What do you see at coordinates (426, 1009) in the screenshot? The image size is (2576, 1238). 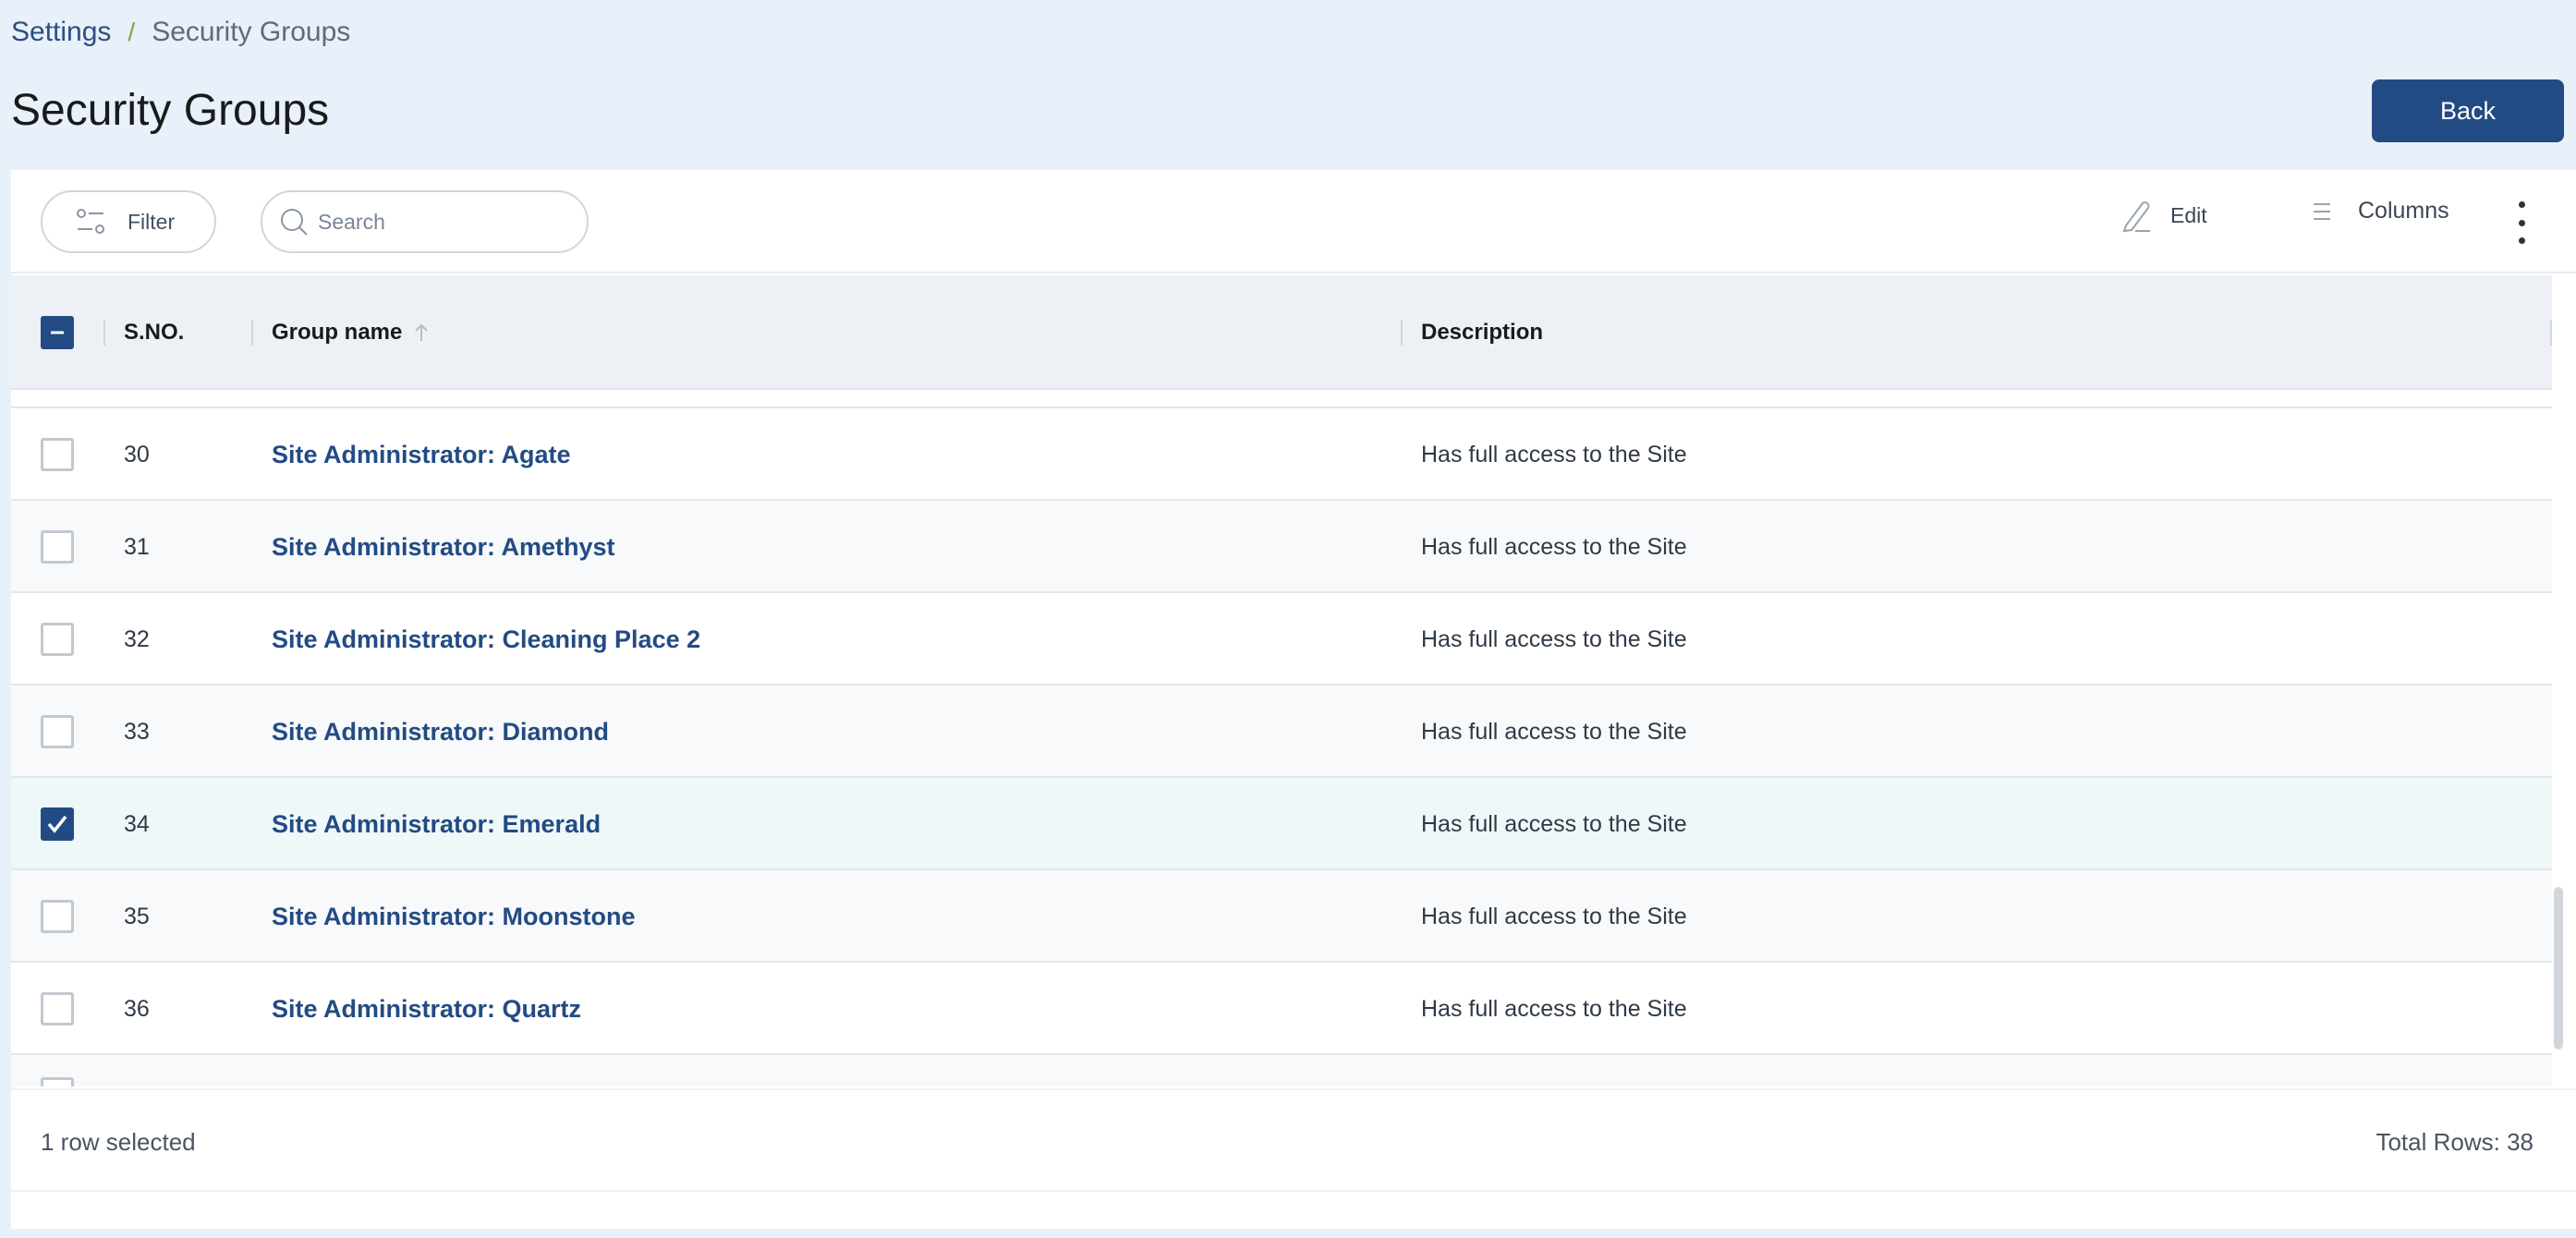 I see `group-name-link: Site Administrator: Quartz` at bounding box center [426, 1009].